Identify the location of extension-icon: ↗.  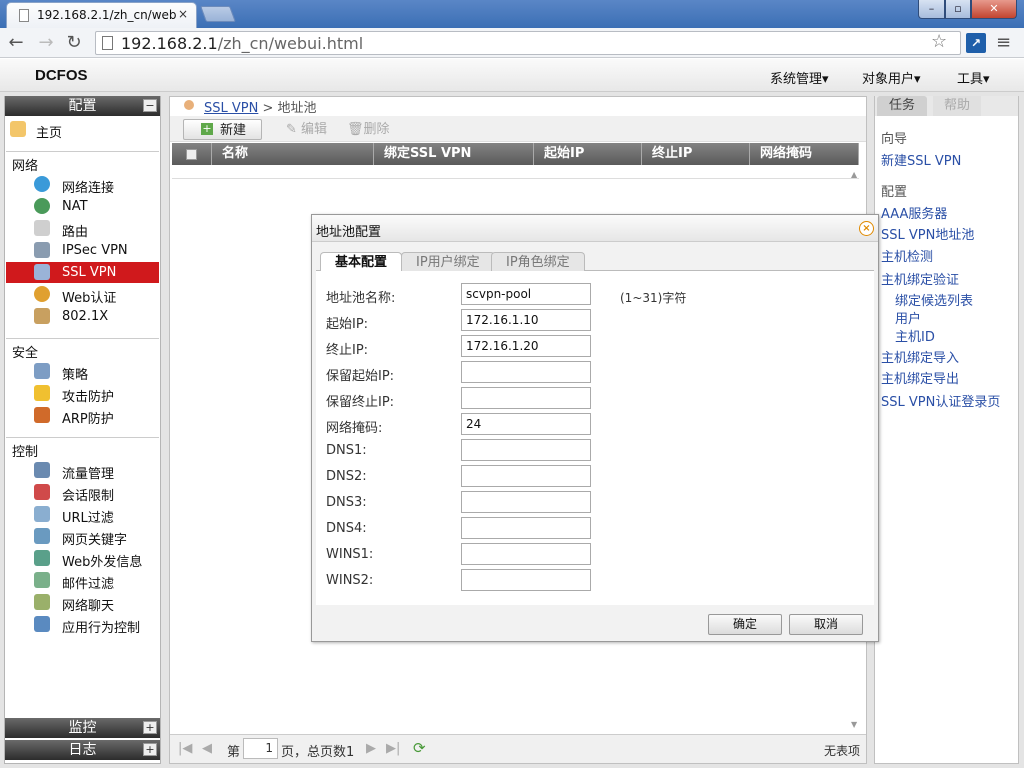
(976, 43).